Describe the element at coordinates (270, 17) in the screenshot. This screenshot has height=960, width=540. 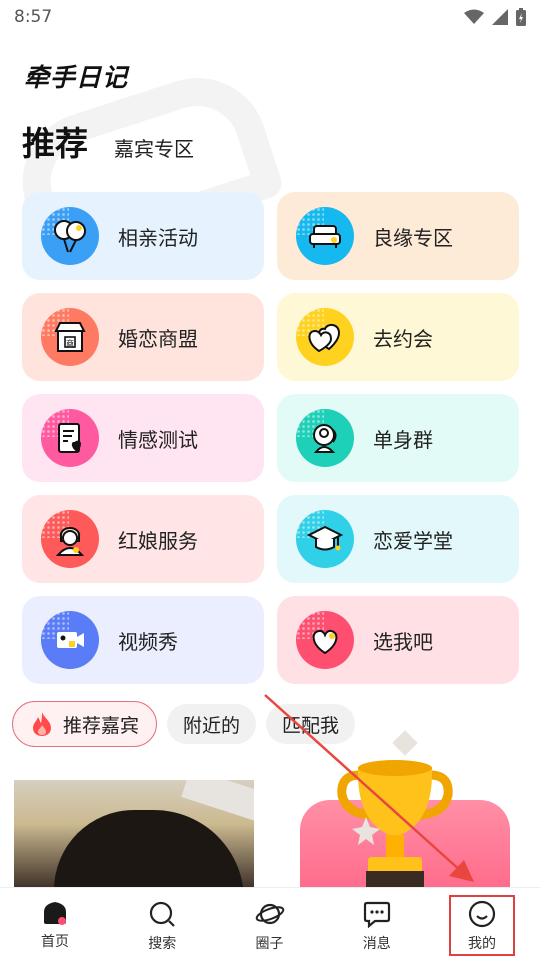
I see `status-bar: 8:57` at that location.